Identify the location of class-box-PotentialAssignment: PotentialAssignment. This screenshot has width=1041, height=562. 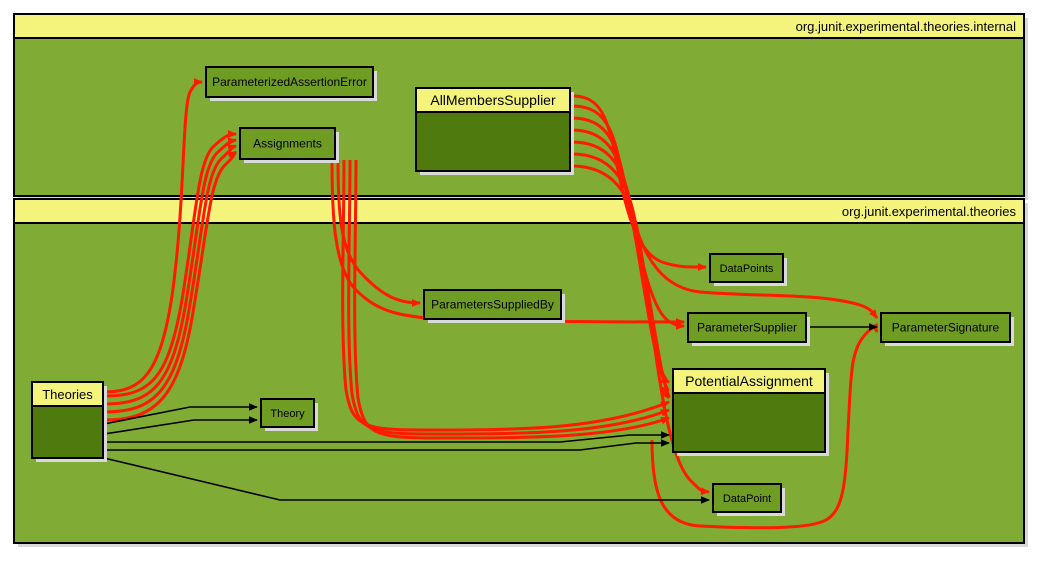
(750, 412).